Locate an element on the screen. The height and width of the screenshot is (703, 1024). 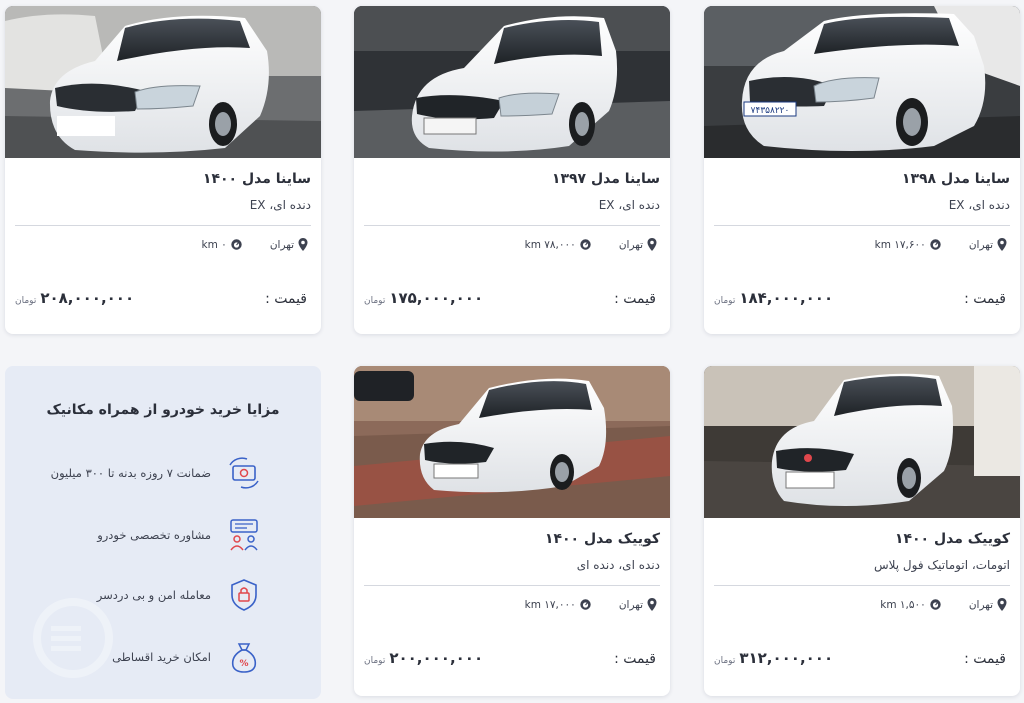
price-value: ۲۰۸,۰۰۰,۰۰۰ is located at coordinates (87, 298).